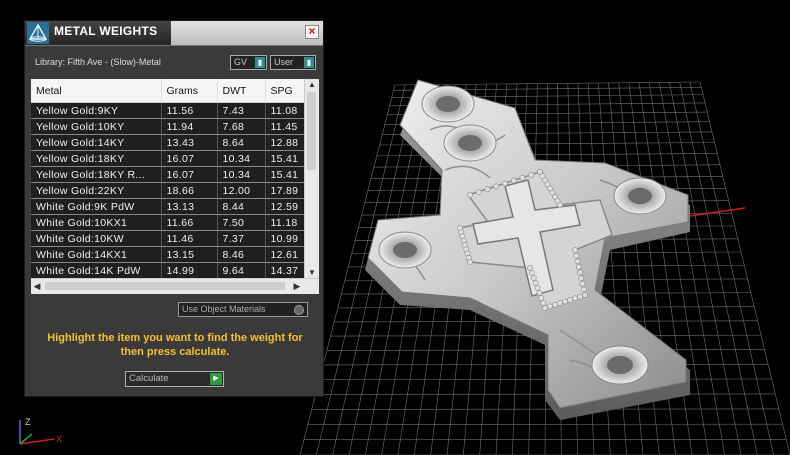 The width and height of the screenshot is (790, 455). What do you see at coordinates (189, 91) in the screenshot?
I see `column-header-grams: Grams` at bounding box center [189, 91].